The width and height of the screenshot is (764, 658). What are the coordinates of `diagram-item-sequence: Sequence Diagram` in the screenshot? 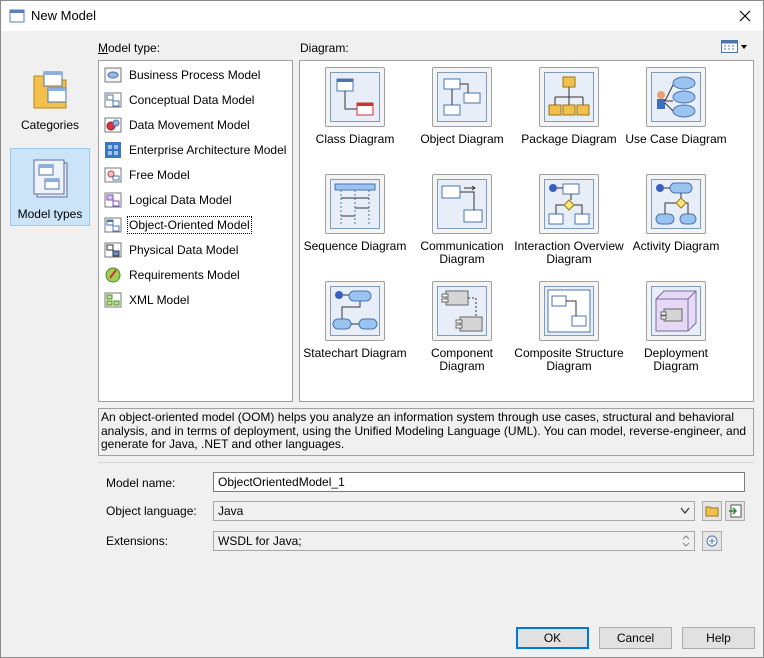 It's located at (355, 219).